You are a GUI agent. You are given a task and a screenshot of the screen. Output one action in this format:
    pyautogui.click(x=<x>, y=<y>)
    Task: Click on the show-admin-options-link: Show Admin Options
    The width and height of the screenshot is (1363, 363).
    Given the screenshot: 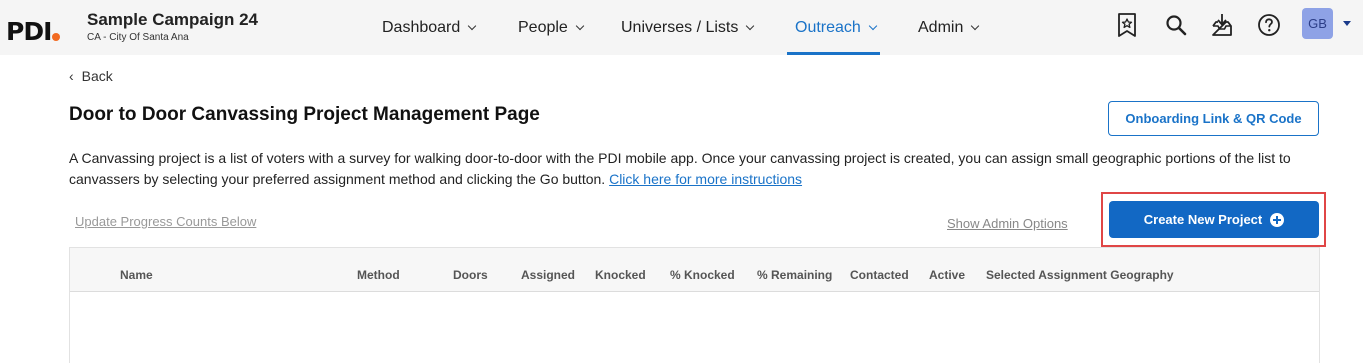 What is the action you would take?
    pyautogui.click(x=1007, y=223)
    